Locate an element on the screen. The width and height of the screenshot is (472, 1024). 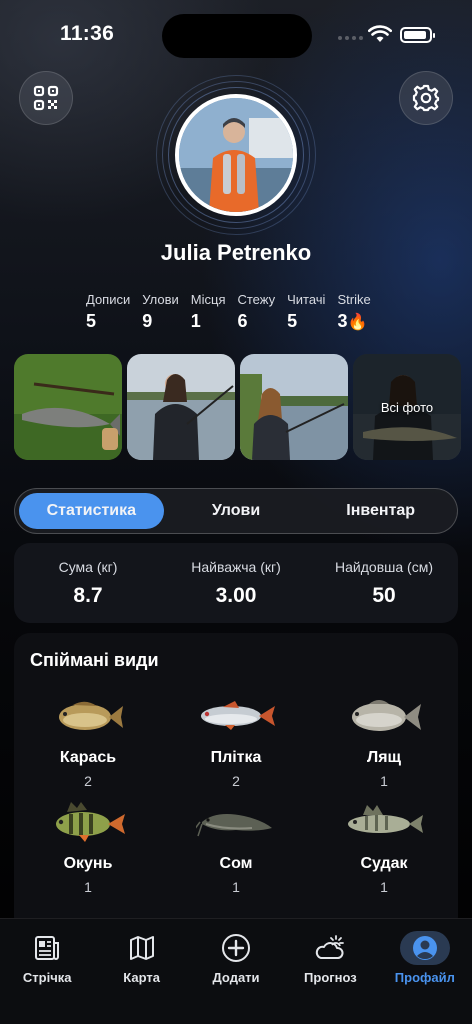
avatar-container is located at coordinates (236, 155).